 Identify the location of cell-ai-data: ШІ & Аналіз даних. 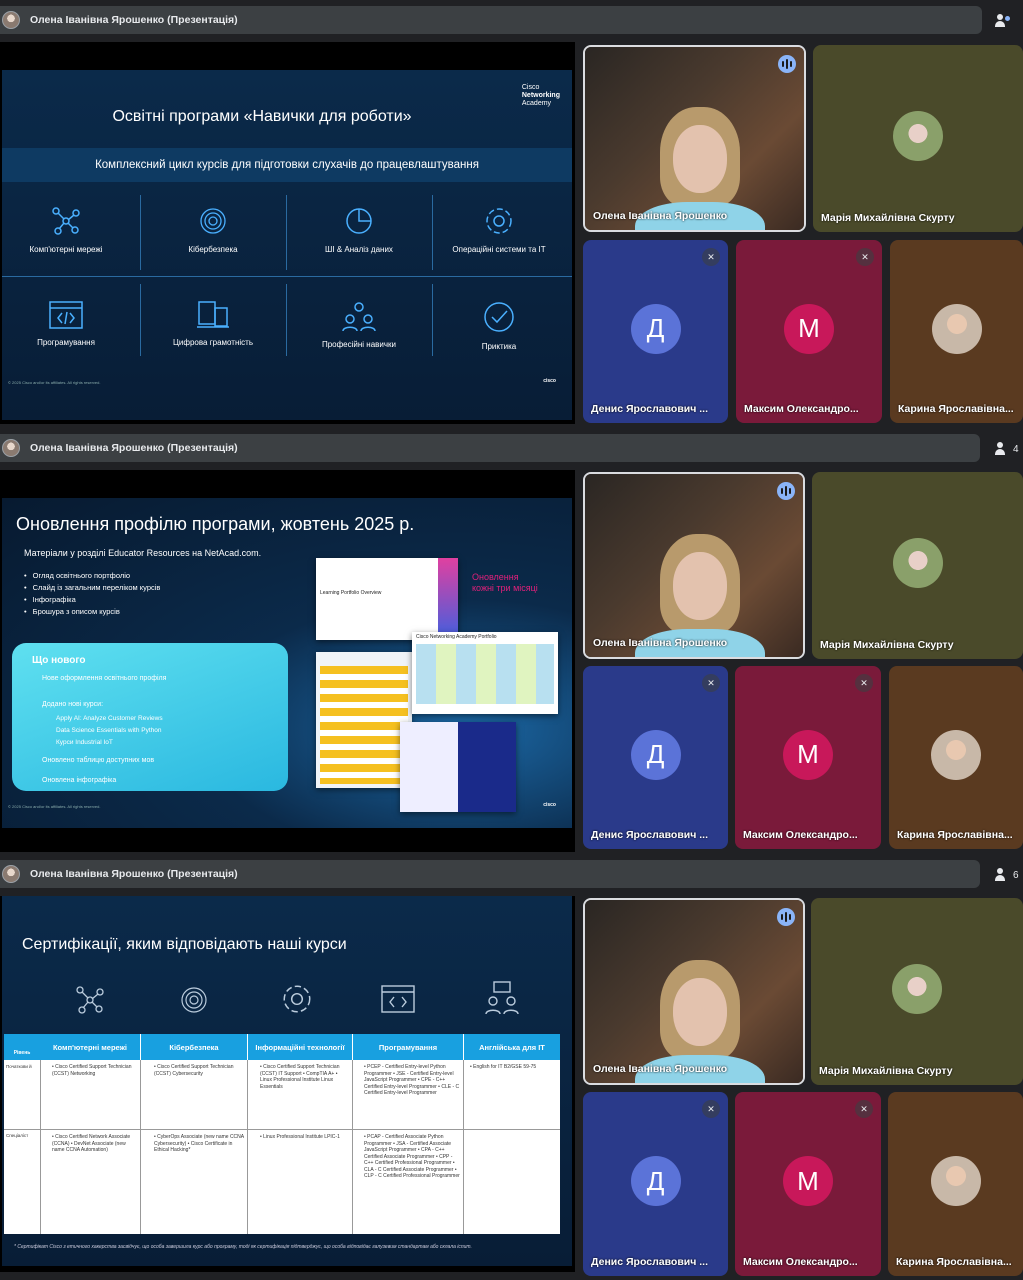
(359, 229).